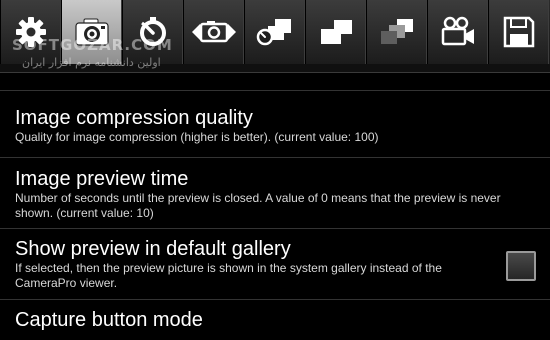  I want to click on gear-icon, so click(30, 32).